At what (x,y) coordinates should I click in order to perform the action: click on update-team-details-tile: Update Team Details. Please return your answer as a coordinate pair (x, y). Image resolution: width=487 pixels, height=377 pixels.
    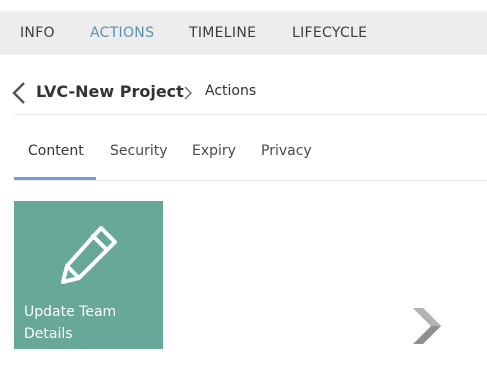
    Looking at the image, I should click on (88, 275).